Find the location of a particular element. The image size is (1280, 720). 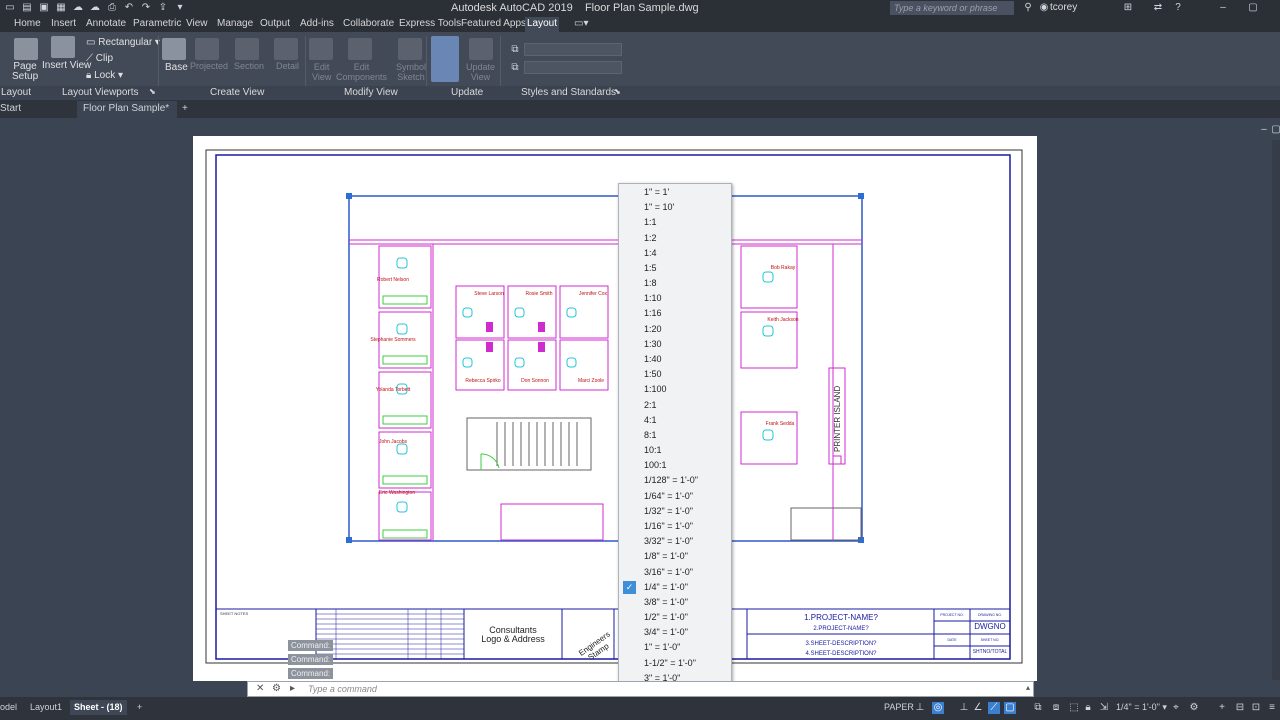

snap-icon: ◎ is located at coordinates (938, 708).